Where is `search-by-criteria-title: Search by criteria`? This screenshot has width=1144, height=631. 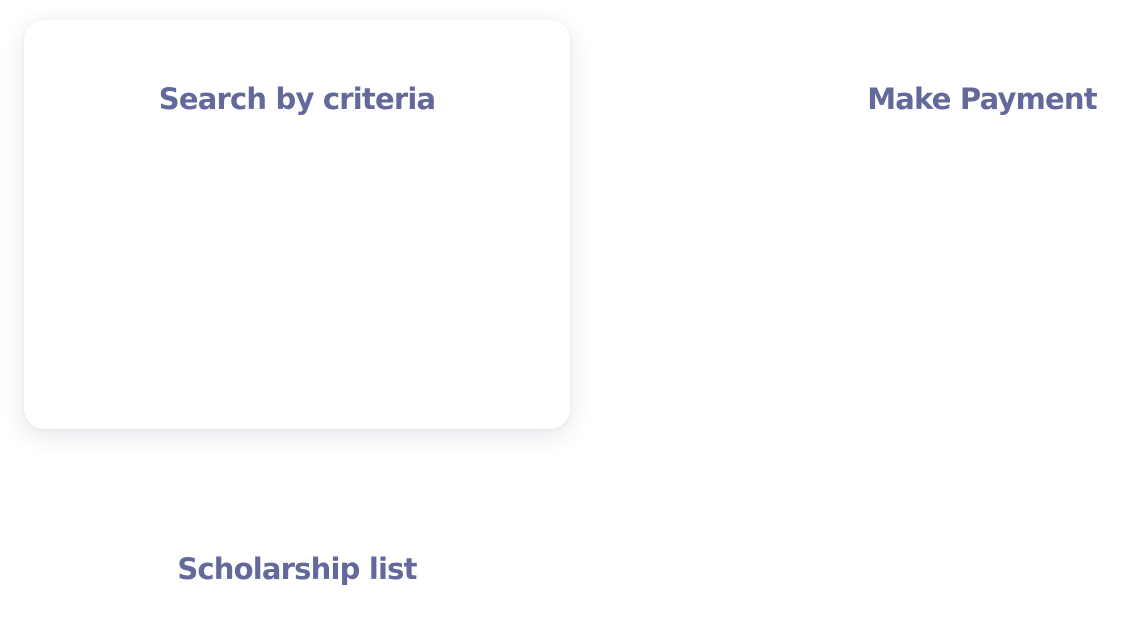 search-by-criteria-title: Search by criteria is located at coordinates (297, 99).